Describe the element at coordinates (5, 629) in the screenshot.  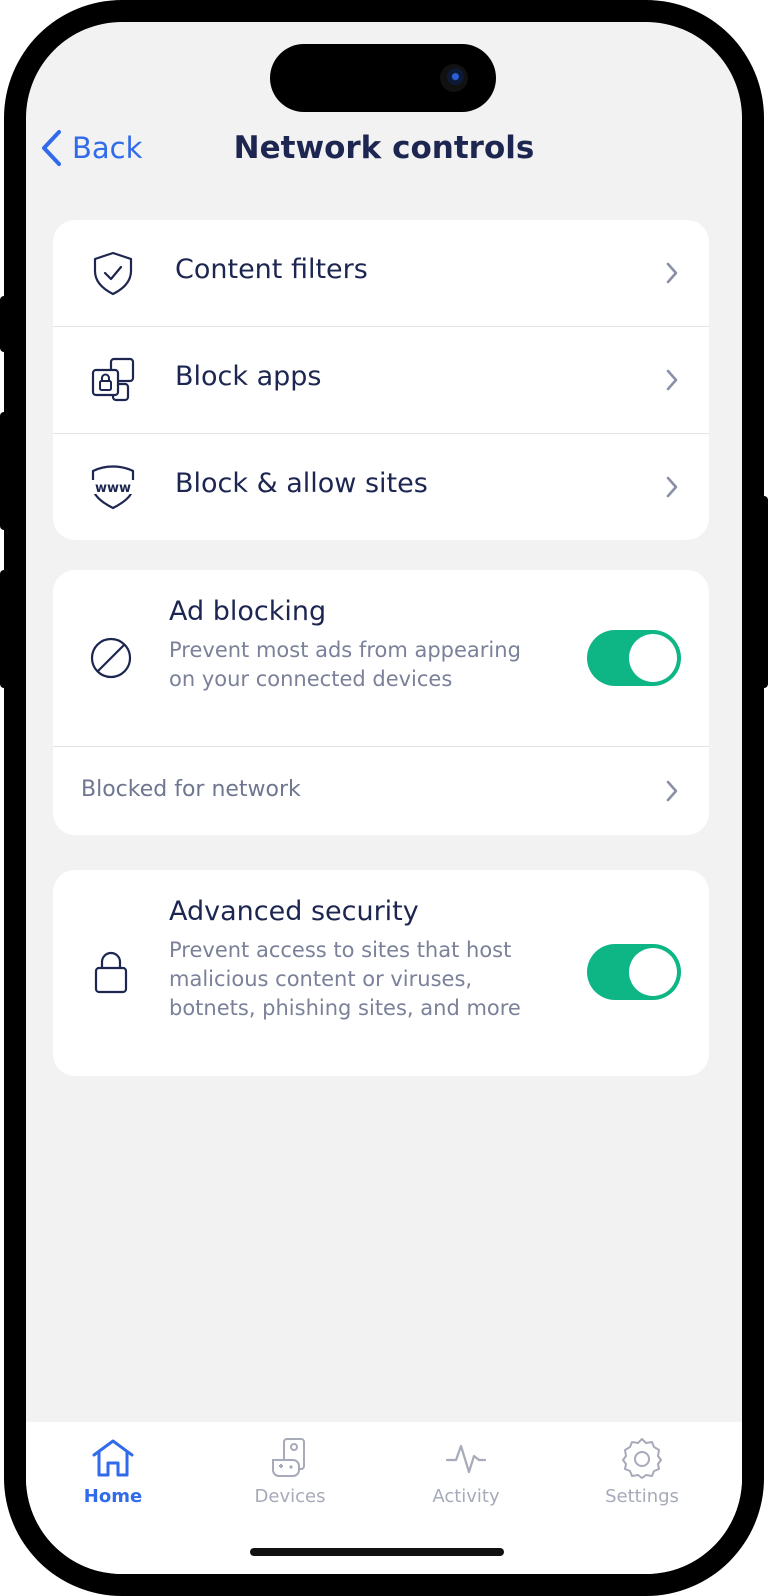
I see `phone-volume-down-button` at that location.